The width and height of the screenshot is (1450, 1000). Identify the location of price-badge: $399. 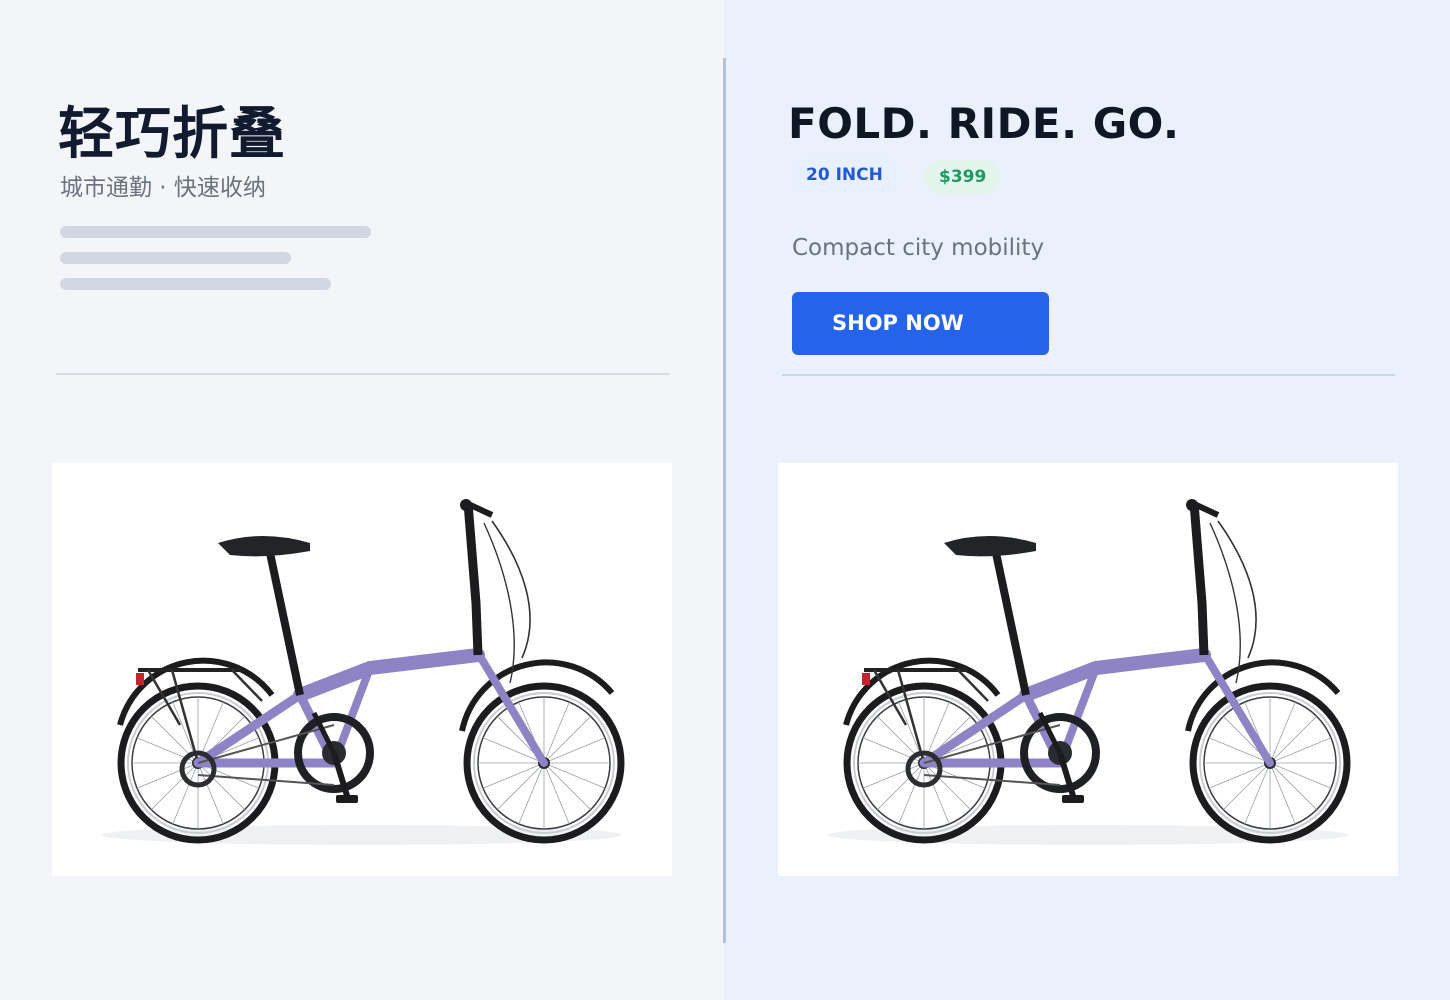
(963, 177).